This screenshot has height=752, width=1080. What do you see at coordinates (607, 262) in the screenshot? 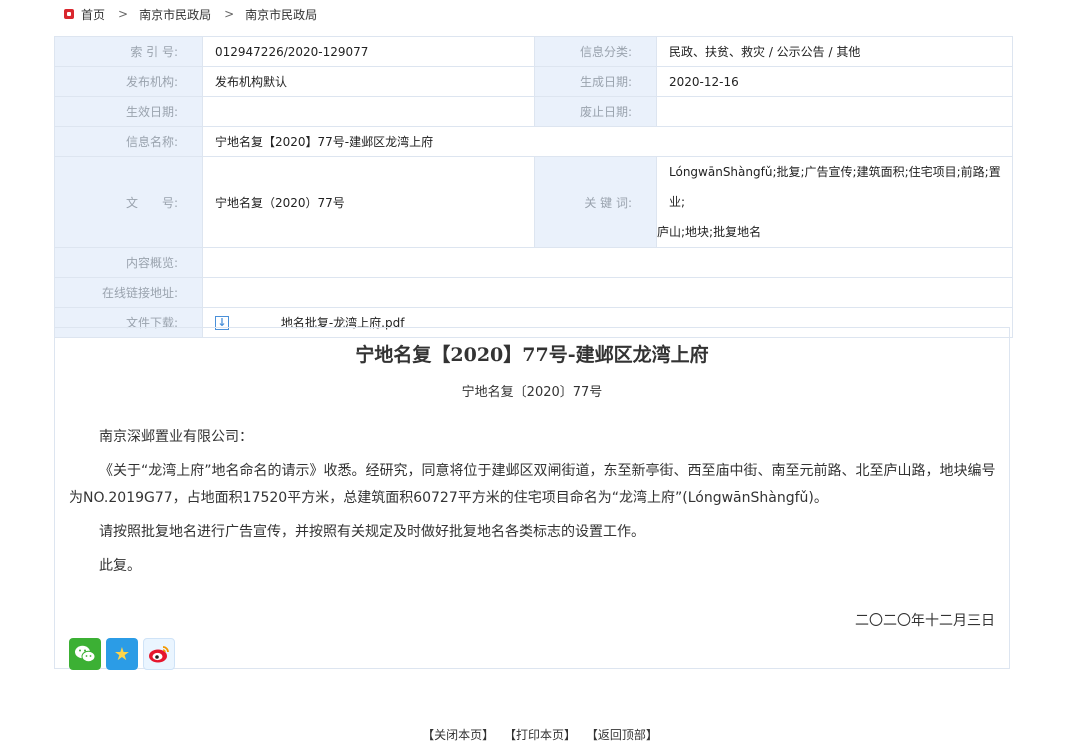
I see `summary-value` at bounding box center [607, 262].